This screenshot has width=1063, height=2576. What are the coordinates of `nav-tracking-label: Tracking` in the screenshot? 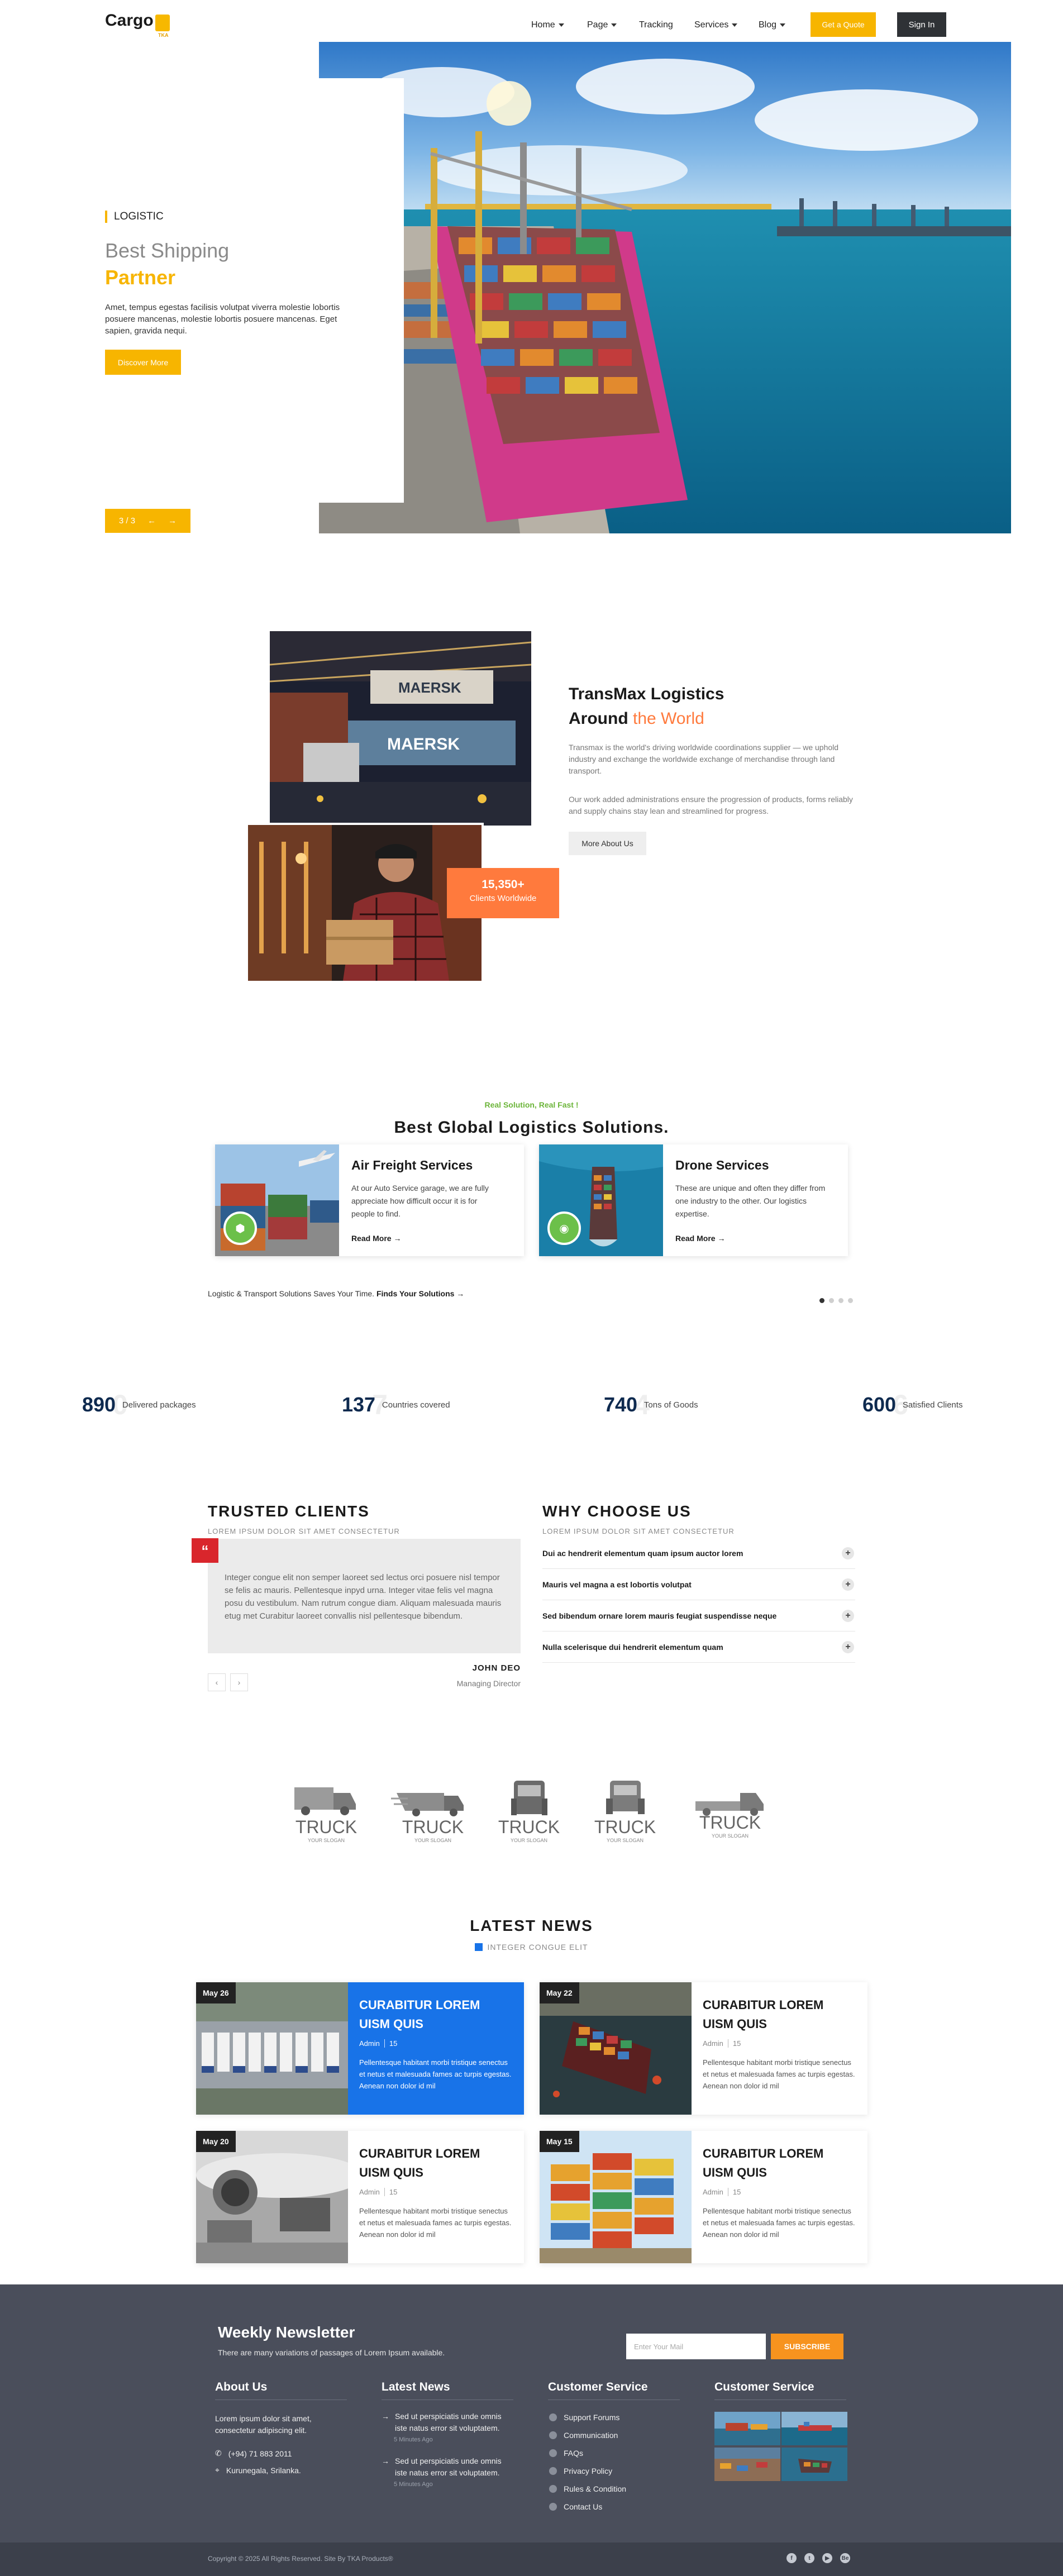 It's located at (656, 25).